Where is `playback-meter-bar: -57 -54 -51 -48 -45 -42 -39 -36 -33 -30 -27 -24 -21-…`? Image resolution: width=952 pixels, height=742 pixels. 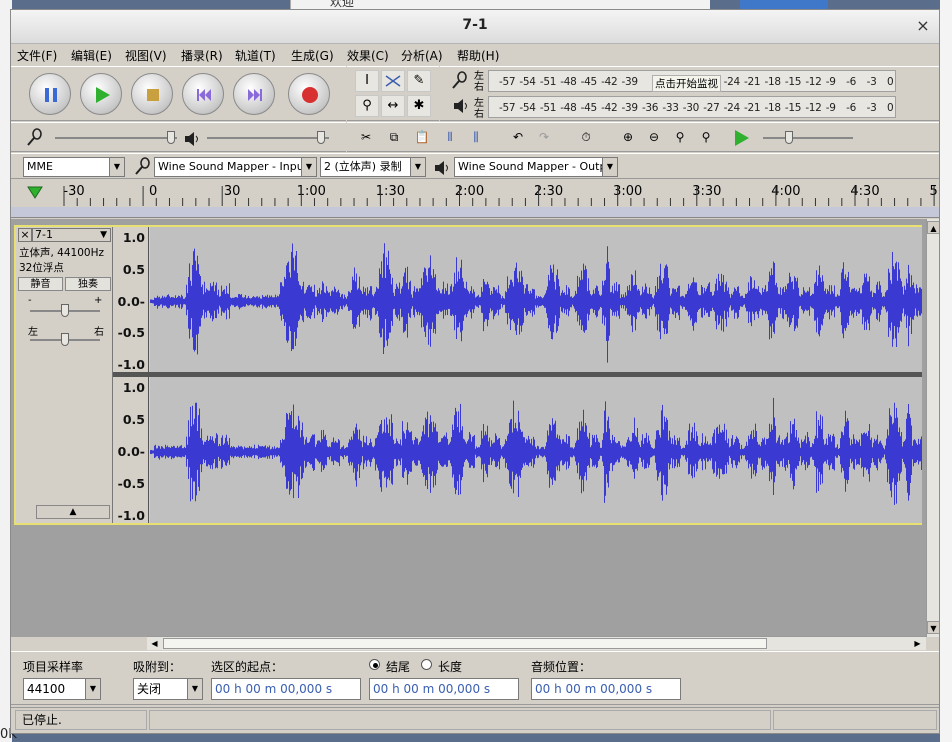
playback-meter-bar: -57 -54 -51 -48 -45 -42 -39 -36 -33 -30 -27 -24 -21-… is located at coordinates (692, 107).